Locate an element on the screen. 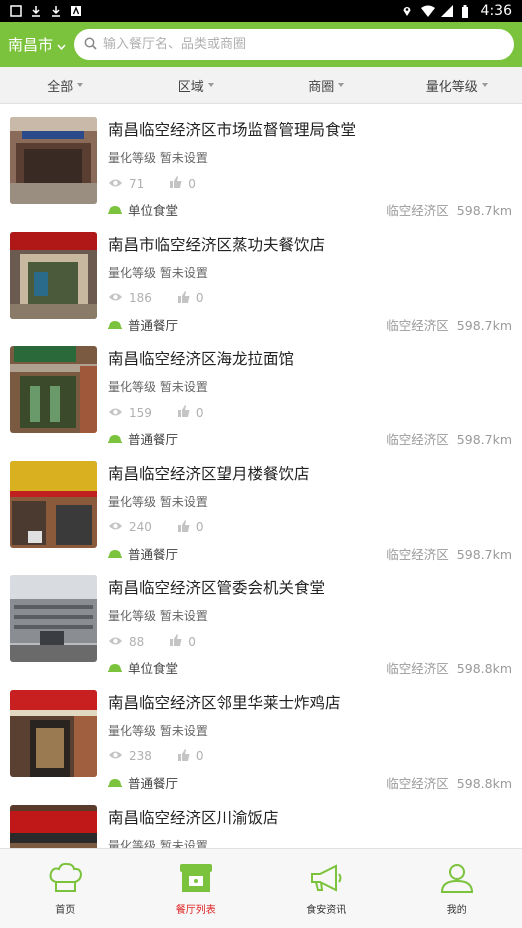  restaurant-list-item: 南昌临空经济区川渝饭店 量化等级 暂未设置 is located at coordinates (261, 820).